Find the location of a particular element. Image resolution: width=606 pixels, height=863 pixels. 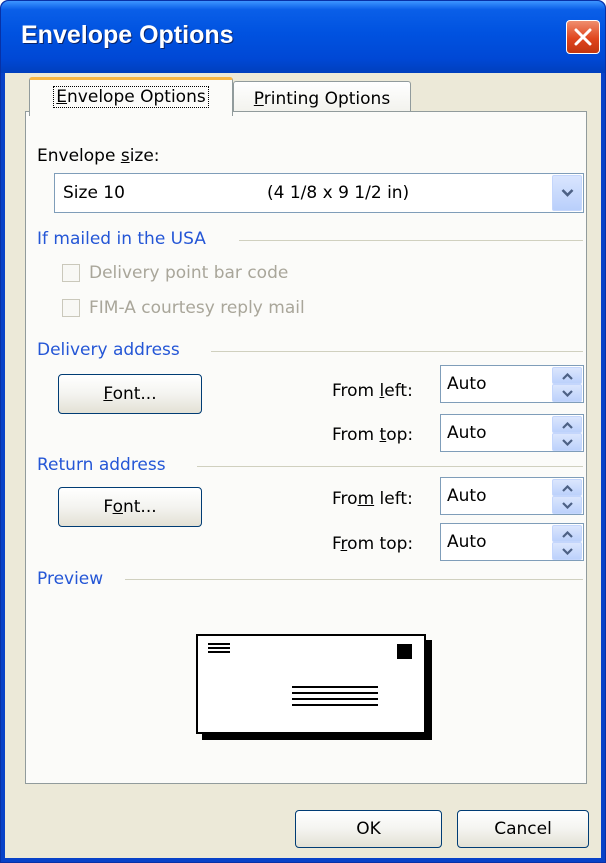

delivery-point-barcode-checkbox is located at coordinates (71, 273).